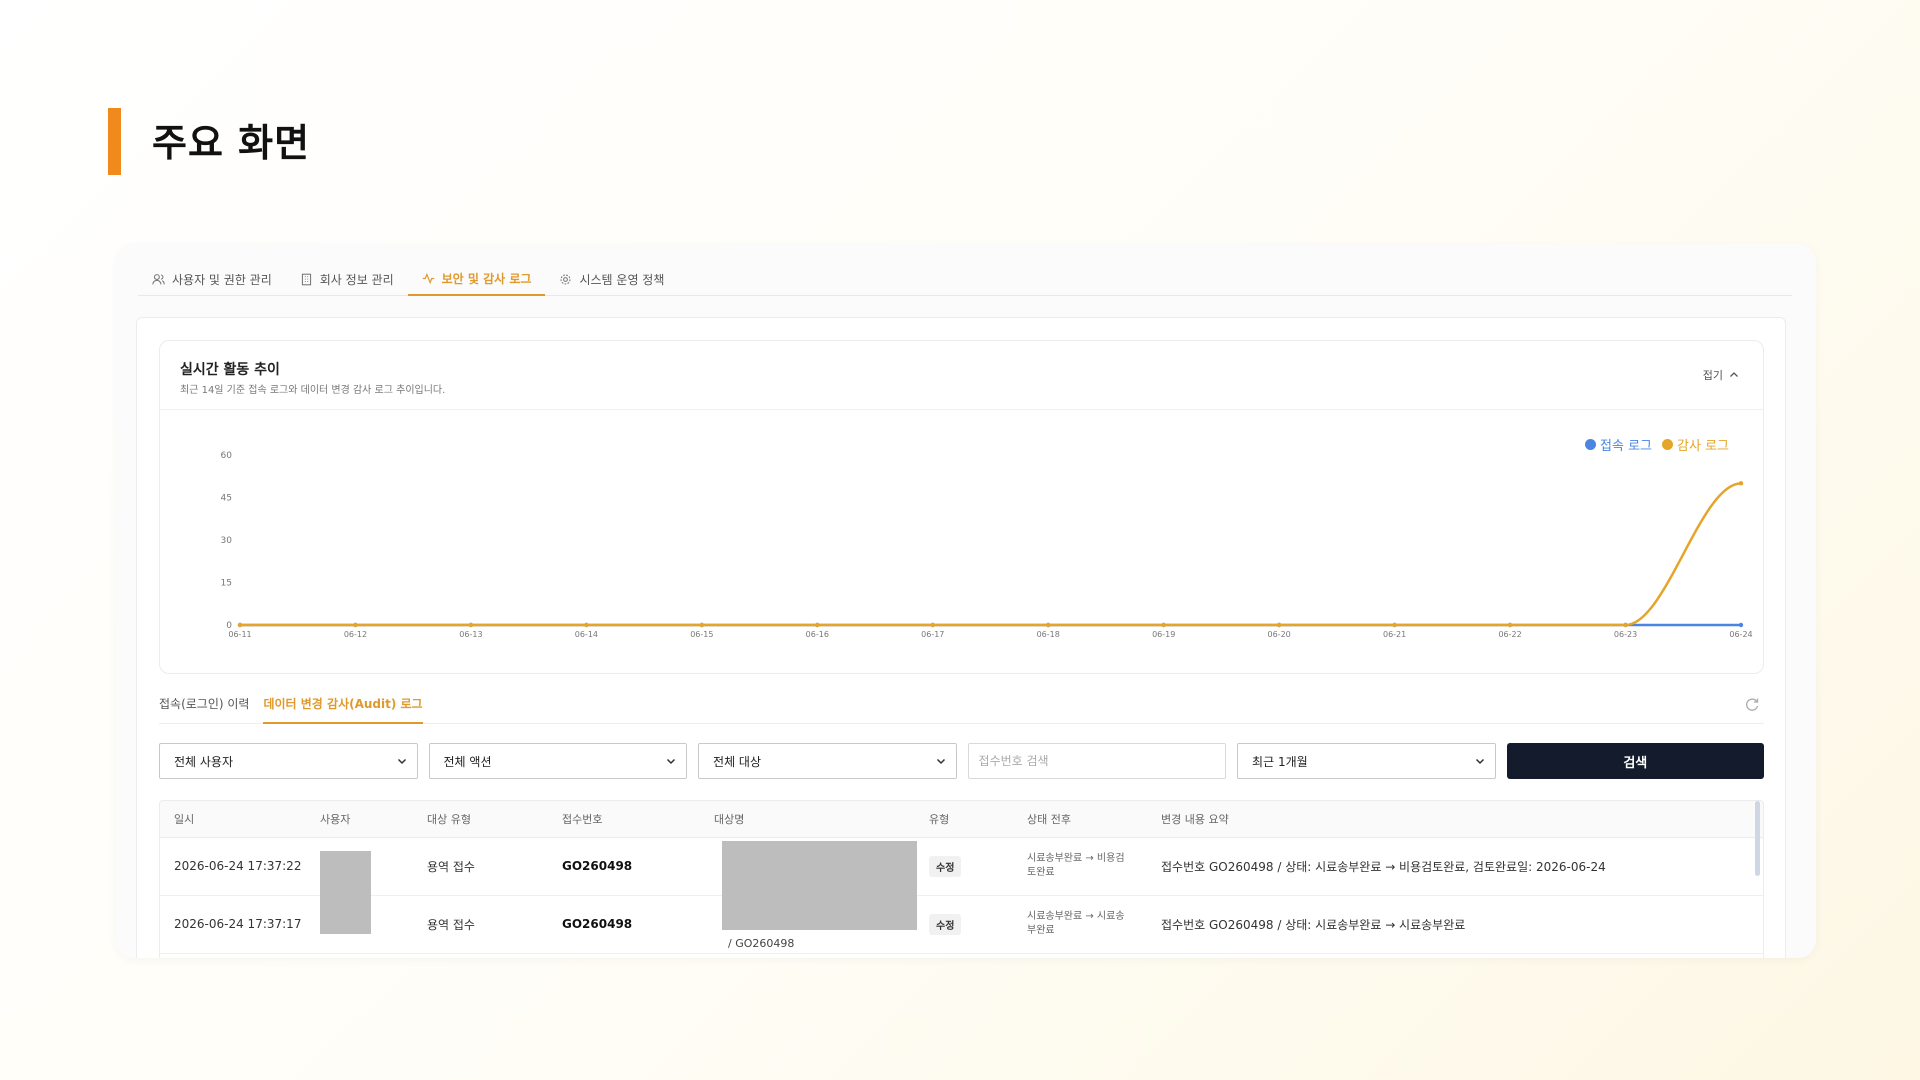 Image resolution: width=1920 pixels, height=1080 pixels. Describe the element at coordinates (991, 554) in the screenshot. I see `series-line-audit` at that location.